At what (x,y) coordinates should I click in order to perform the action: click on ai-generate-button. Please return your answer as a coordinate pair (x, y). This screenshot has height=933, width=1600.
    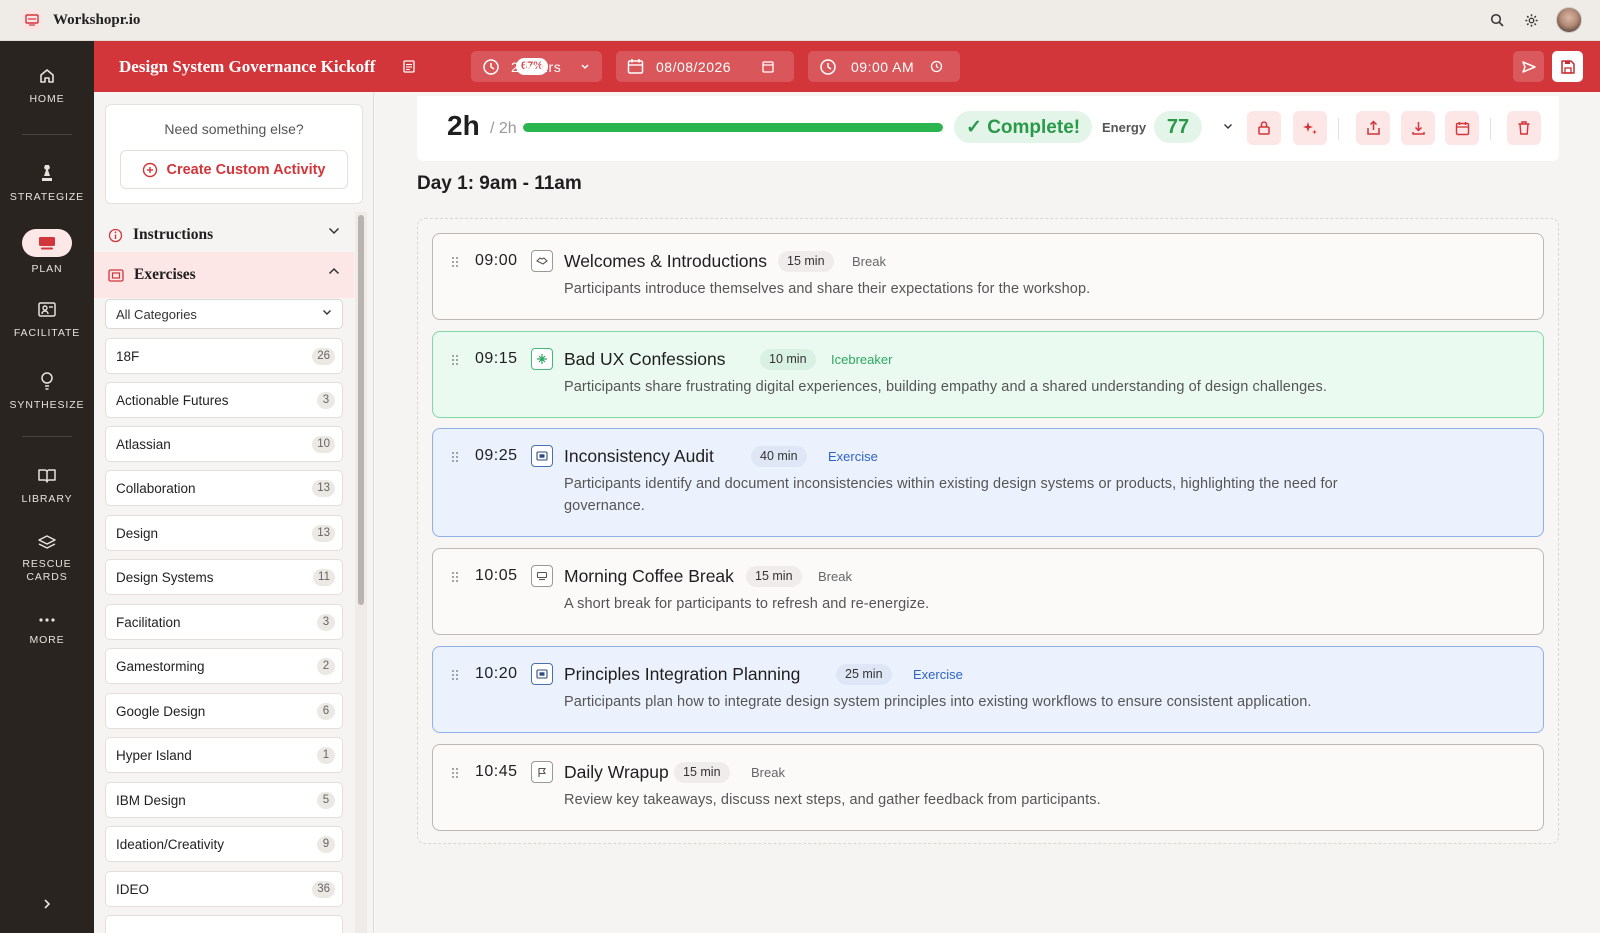
    Looking at the image, I should click on (1310, 128).